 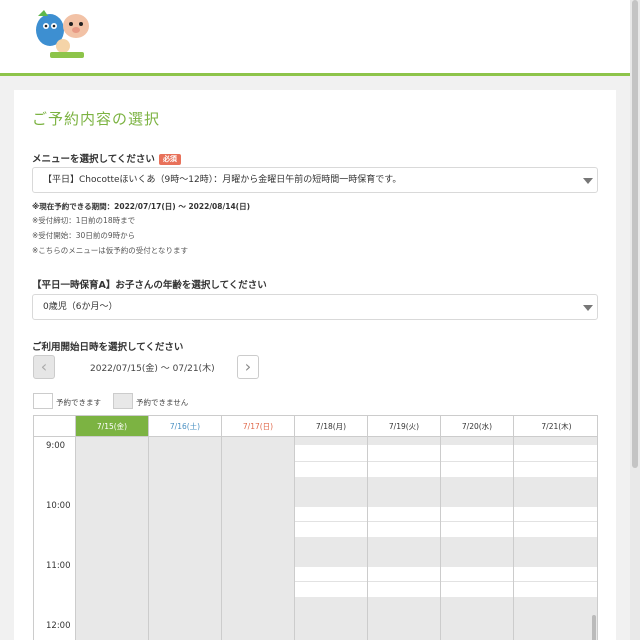 What do you see at coordinates (63, 34) in the screenshot?
I see `mascot-logo` at bounding box center [63, 34].